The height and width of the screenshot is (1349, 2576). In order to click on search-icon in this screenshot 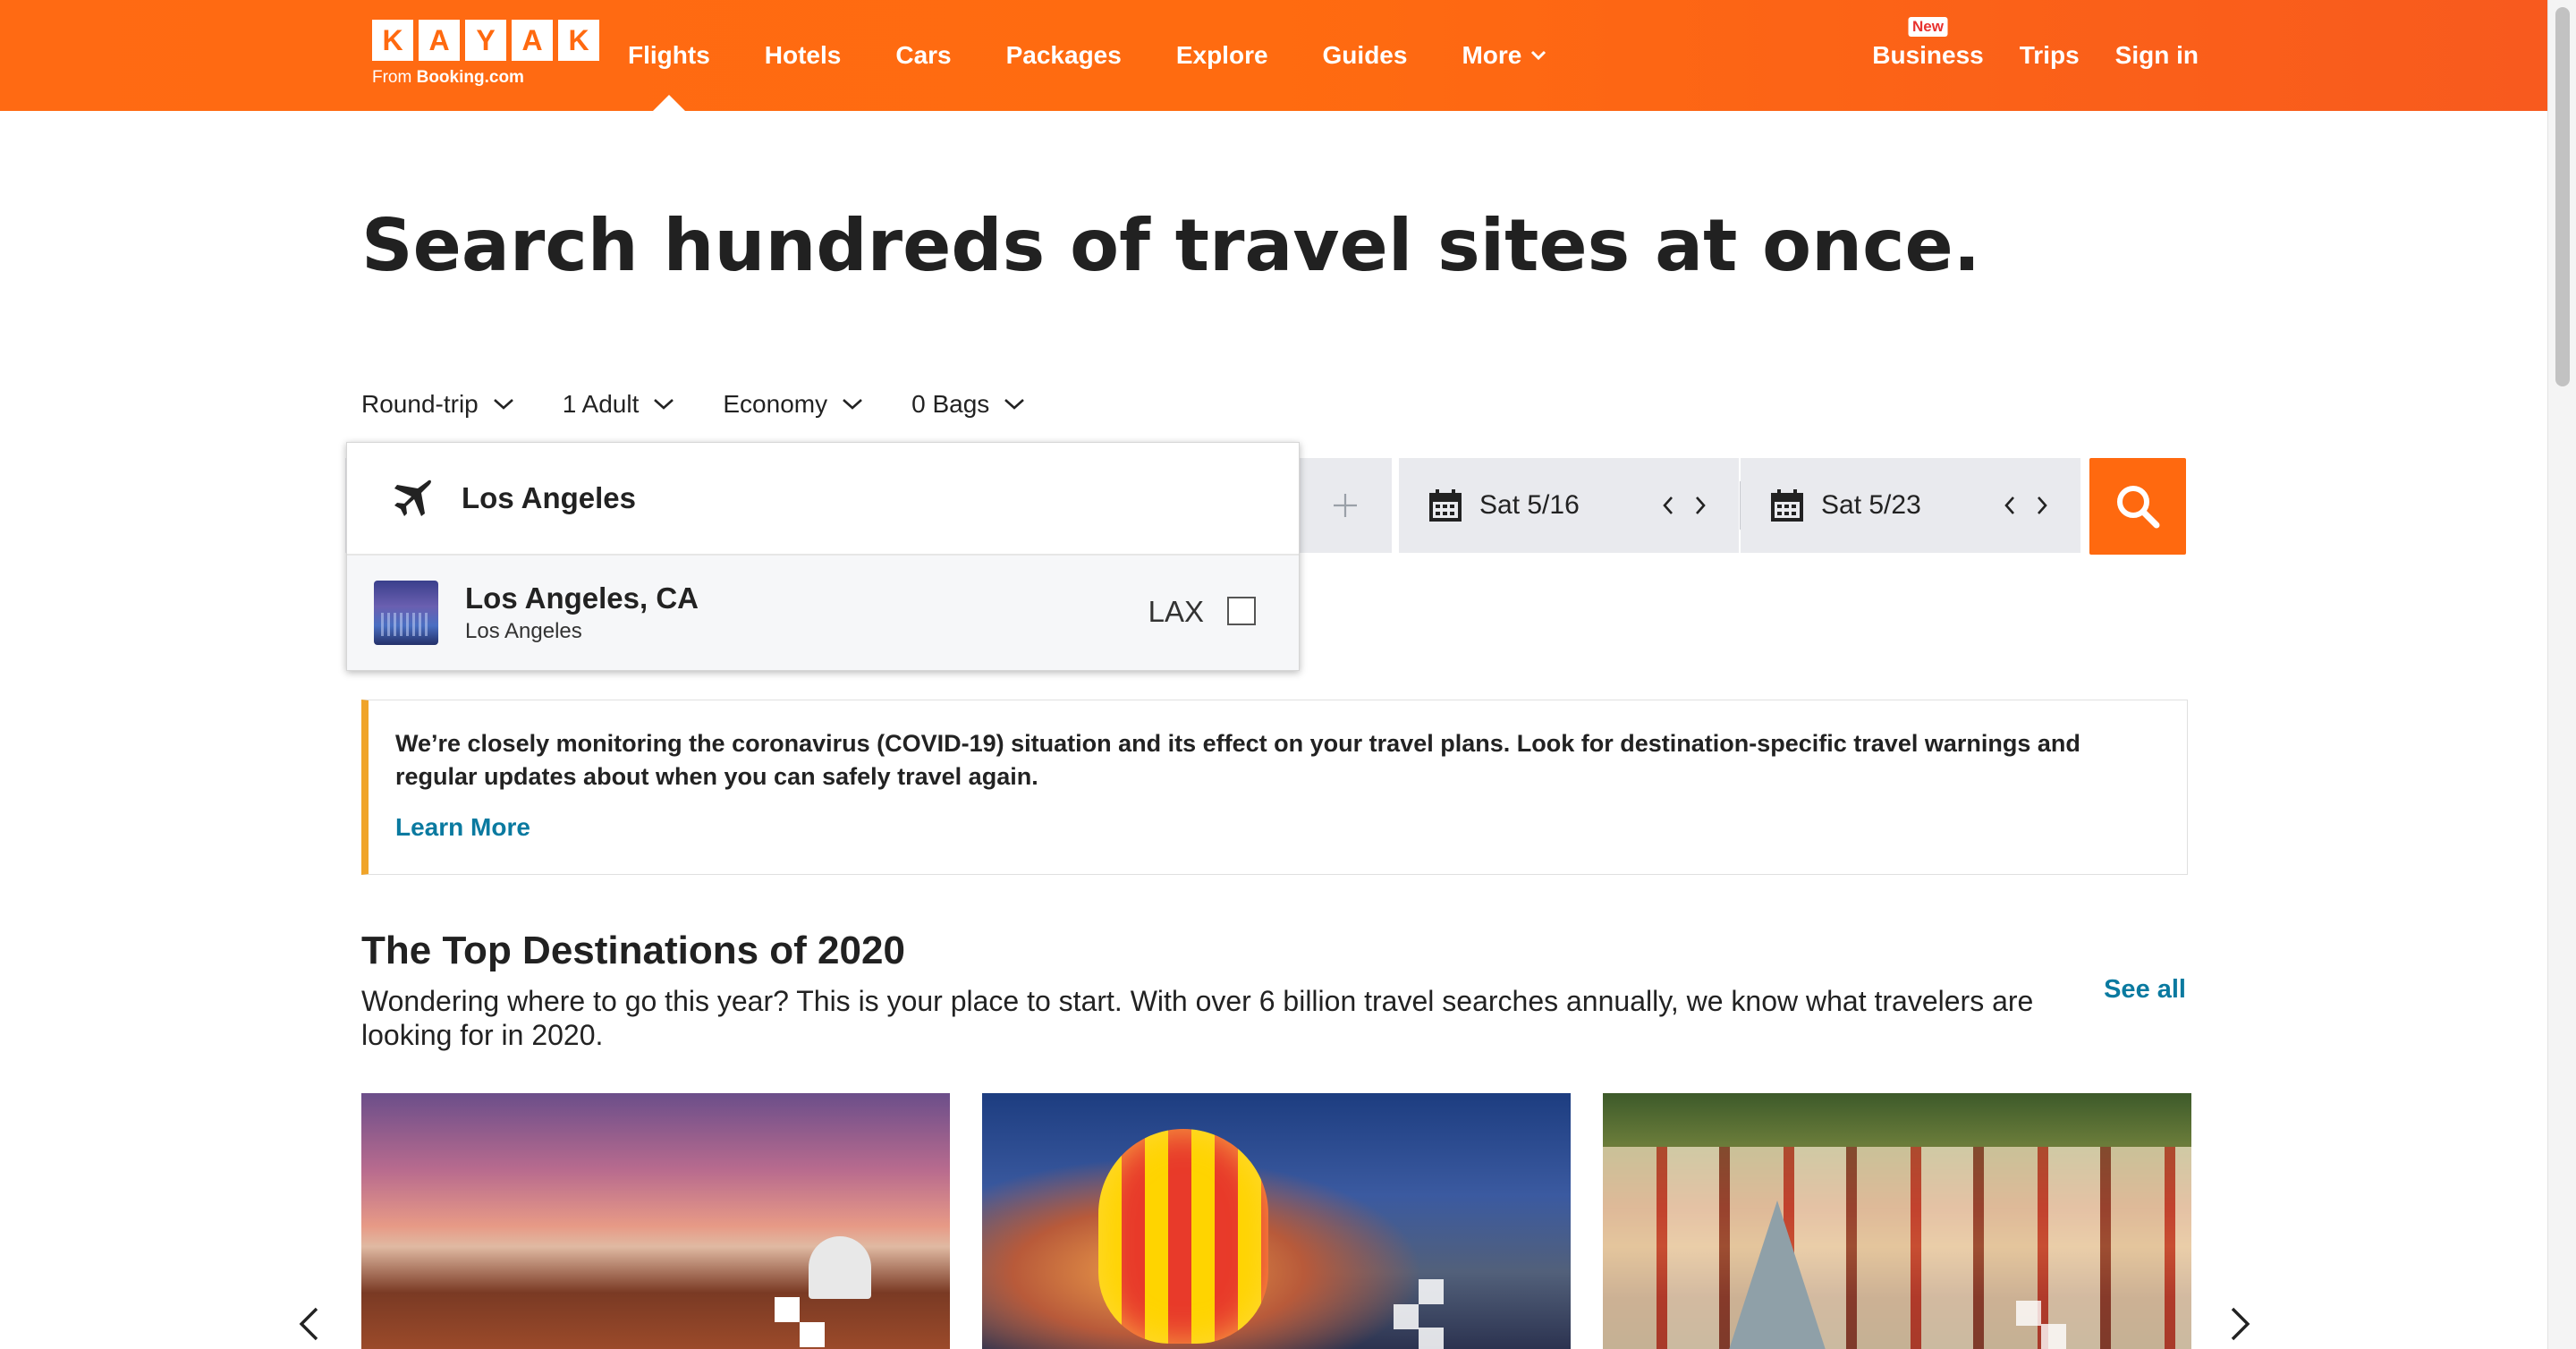, I will do `click(2138, 507)`.